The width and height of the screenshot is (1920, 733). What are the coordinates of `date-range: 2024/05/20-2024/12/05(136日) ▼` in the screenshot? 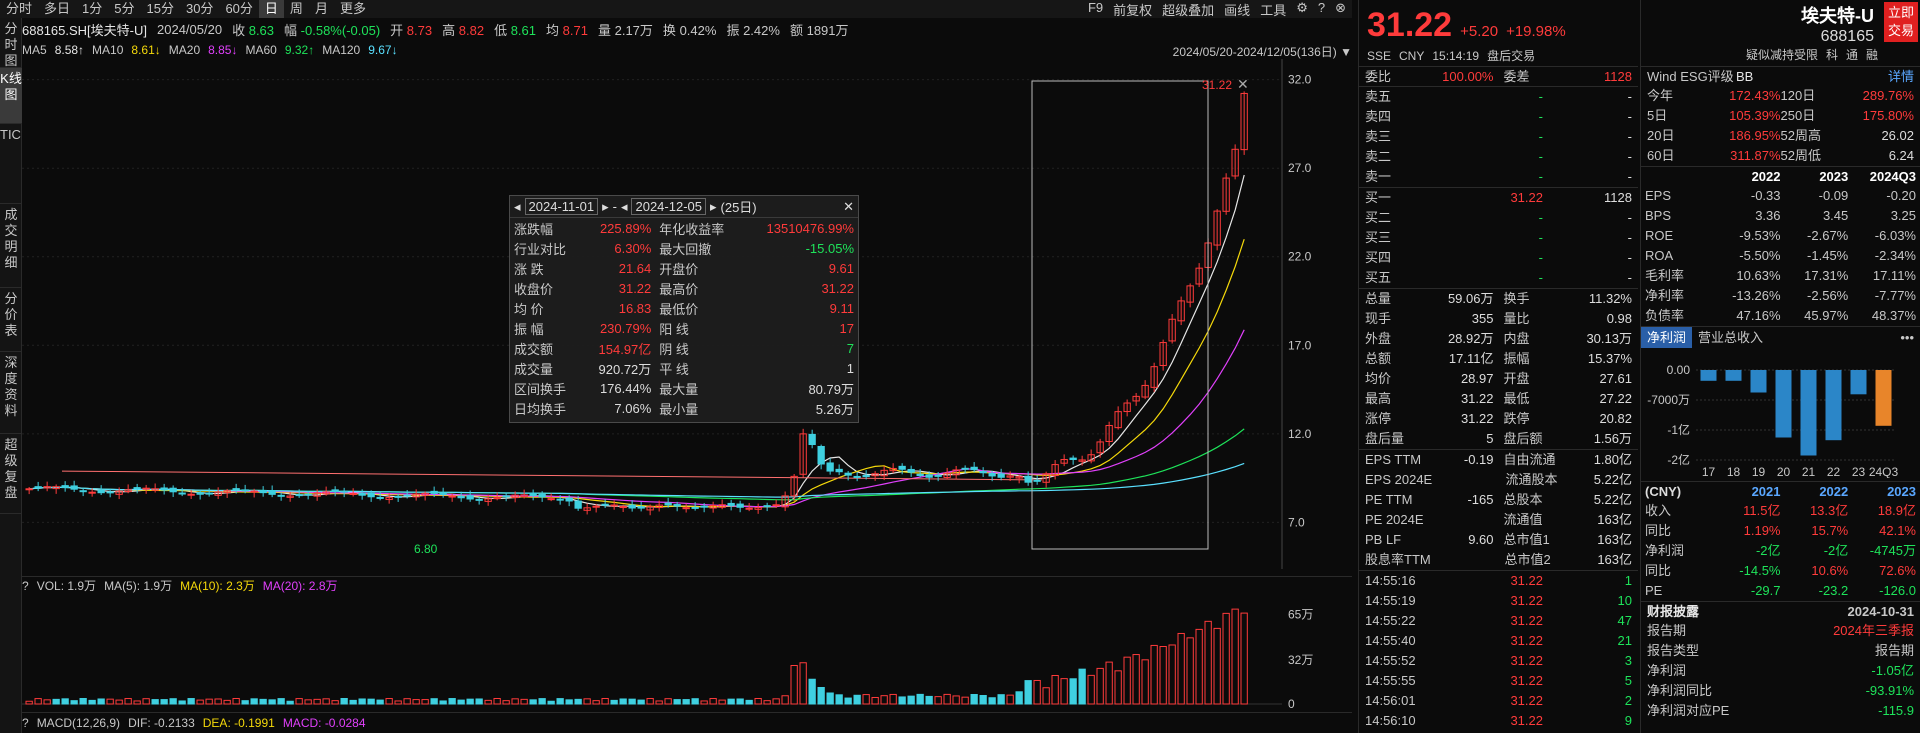 It's located at (1262, 51).